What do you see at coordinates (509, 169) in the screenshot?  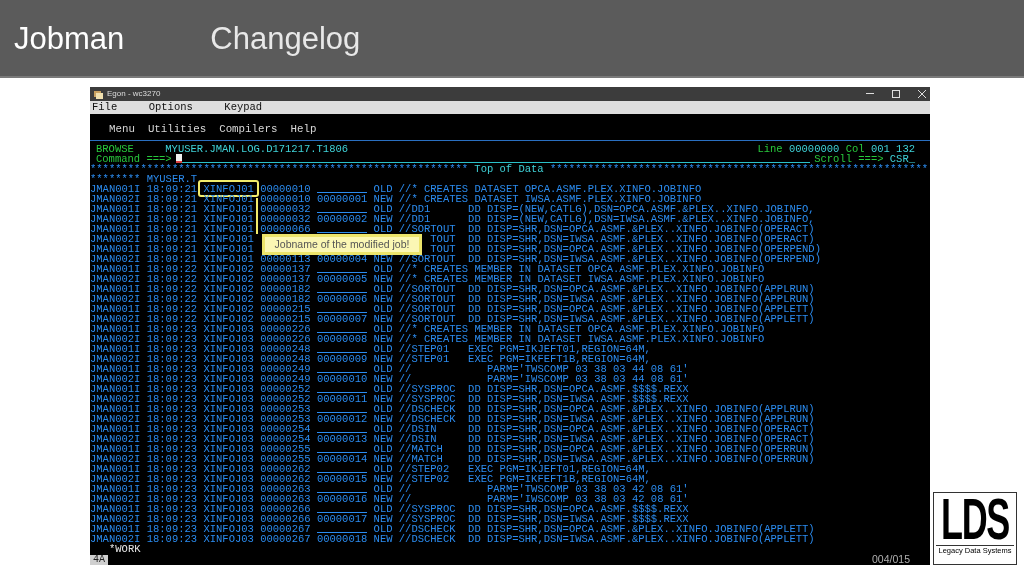 I see `top-of-data-label: Top of Data` at bounding box center [509, 169].